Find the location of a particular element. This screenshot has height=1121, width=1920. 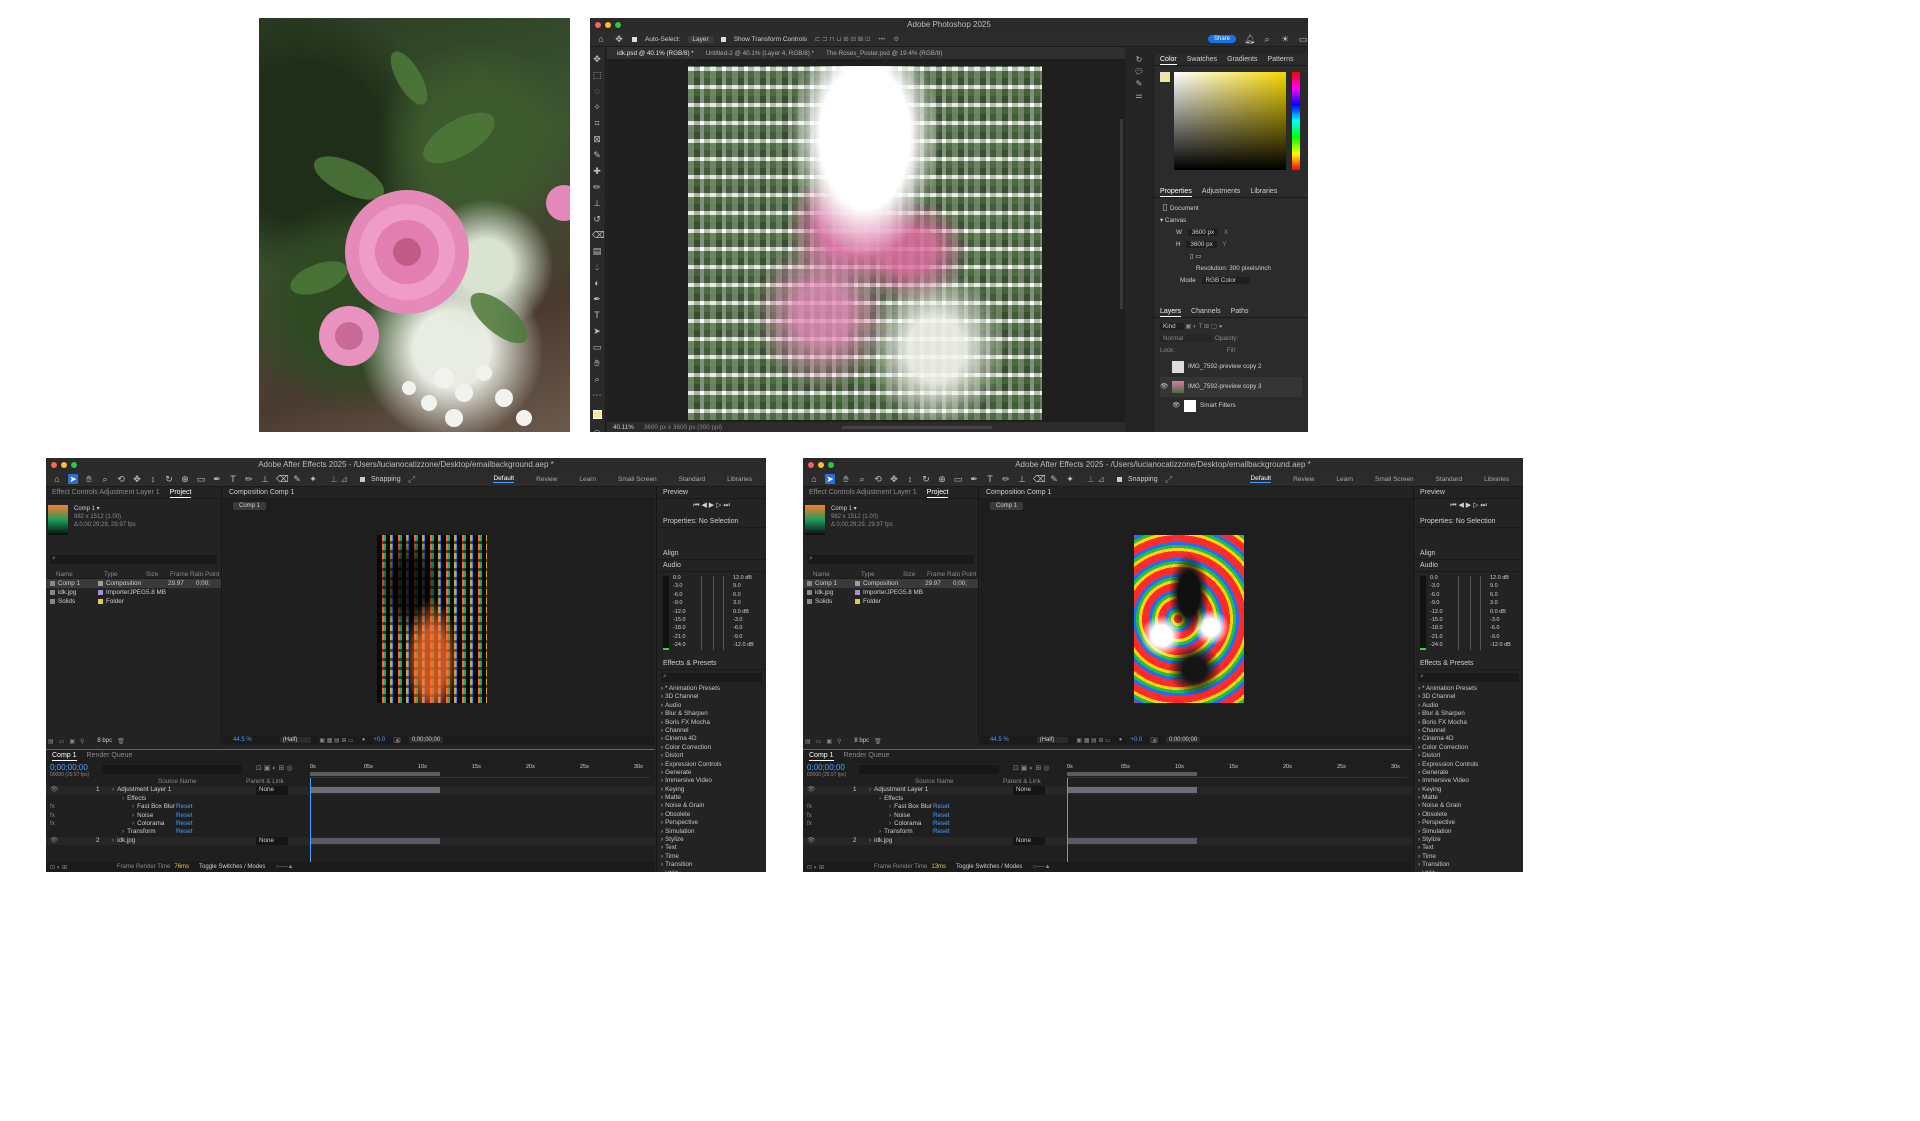

blend-mode: Normal is located at coordinates (1187, 338).